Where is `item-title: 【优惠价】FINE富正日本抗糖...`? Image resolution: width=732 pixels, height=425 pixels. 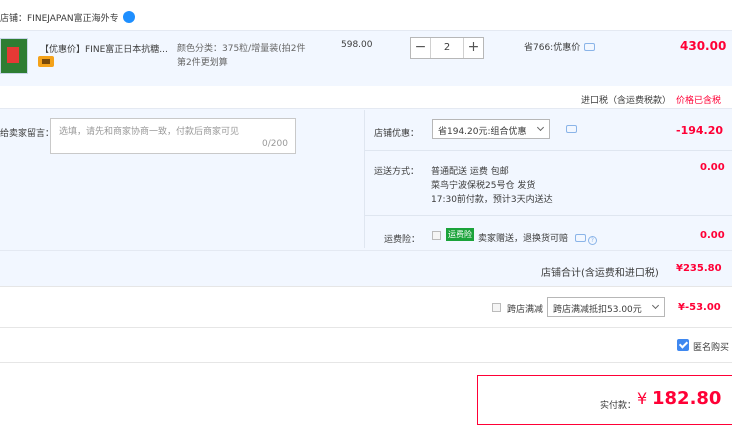
item-title: 【优惠价】FINE富正日本抗糖... is located at coordinates (105, 48).